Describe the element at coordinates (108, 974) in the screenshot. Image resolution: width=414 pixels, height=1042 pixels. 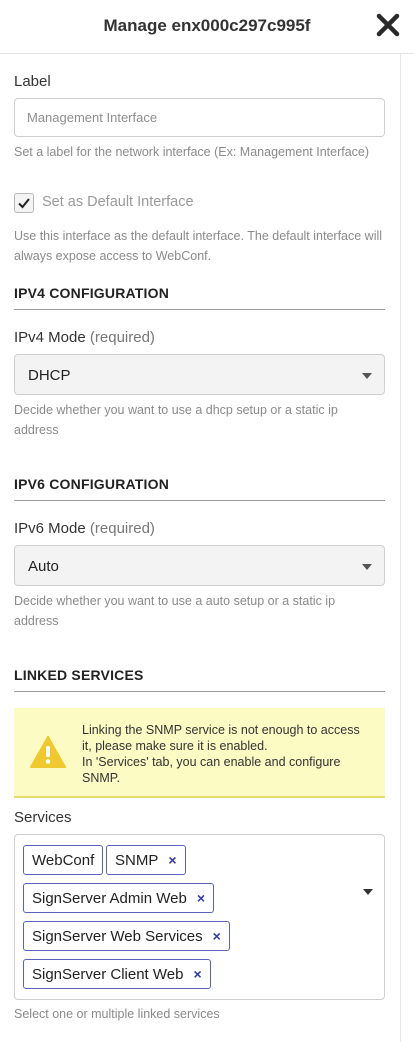
I see `service-chip-label: SignServer Client Web` at that location.